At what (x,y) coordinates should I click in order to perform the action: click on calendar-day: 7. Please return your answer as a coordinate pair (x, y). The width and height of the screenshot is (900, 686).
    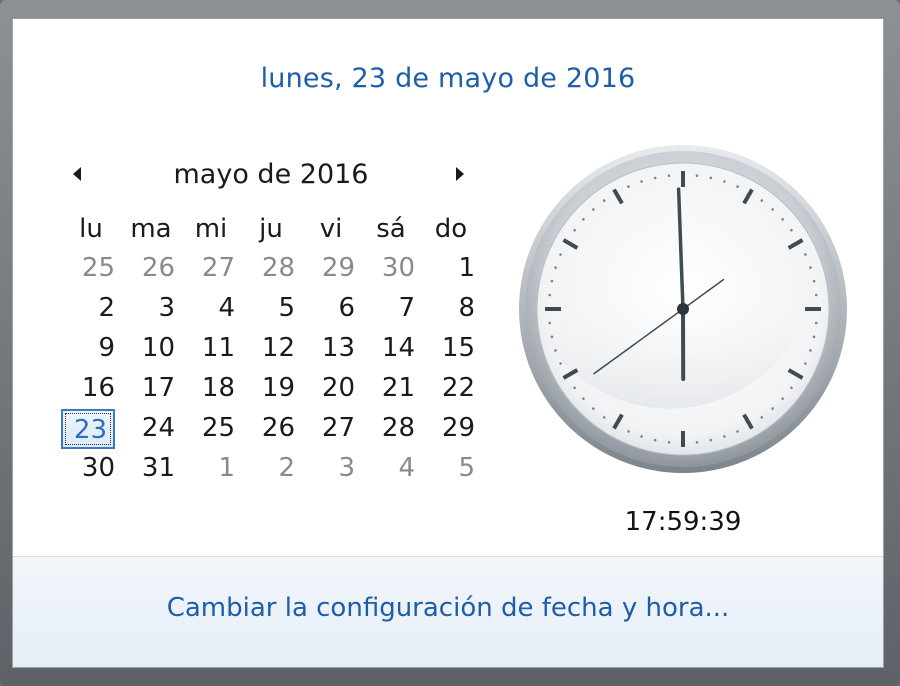
    Looking at the image, I should click on (391, 309).